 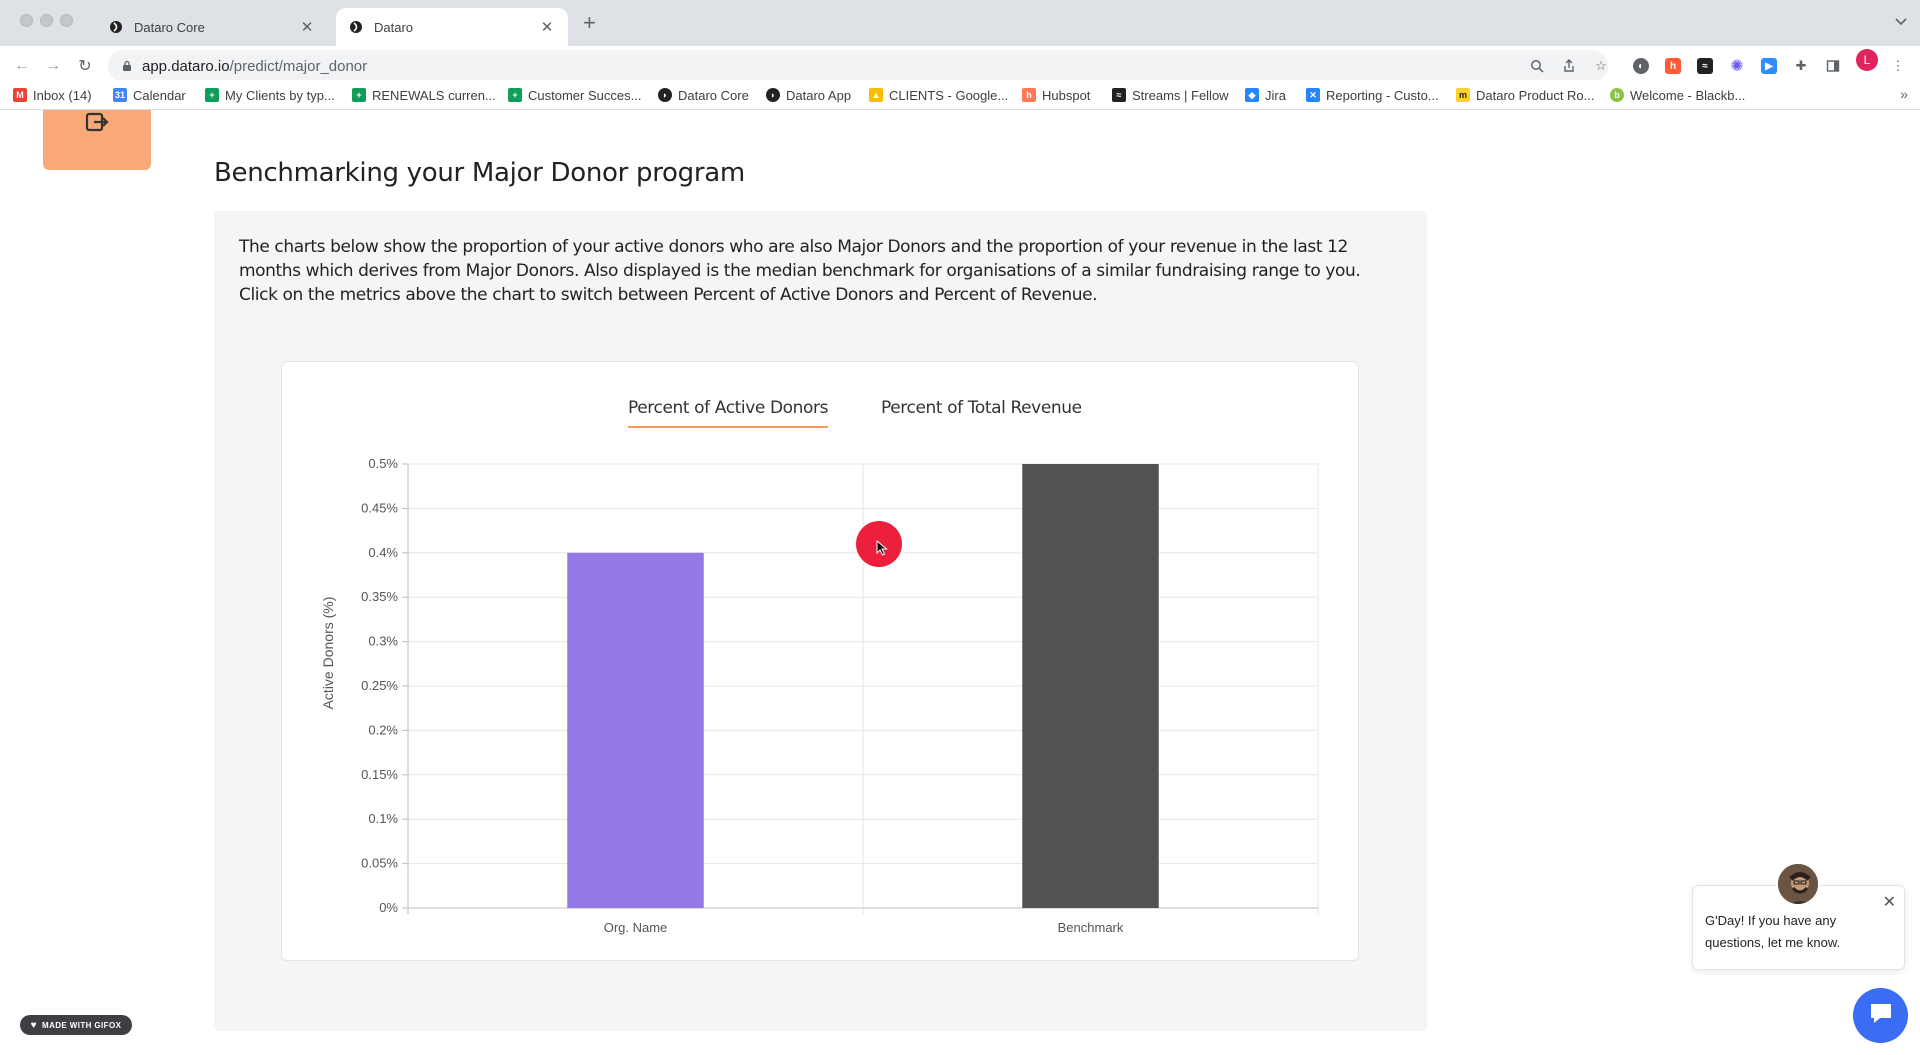 I want to click on click-indicator, so click(x=879, y=544).